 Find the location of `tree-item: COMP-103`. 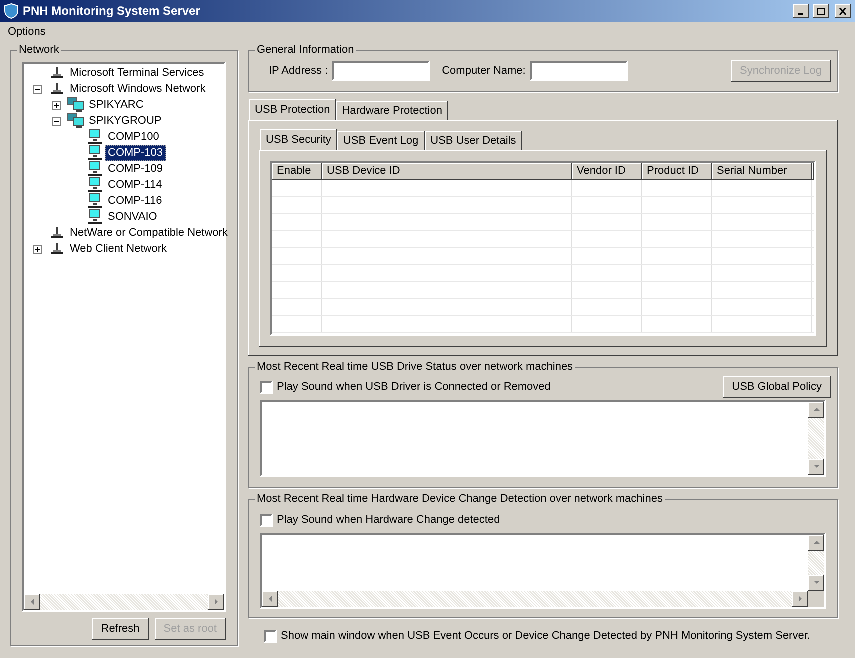

tree-item: COMP-103 is located at coordinates (135, 153).